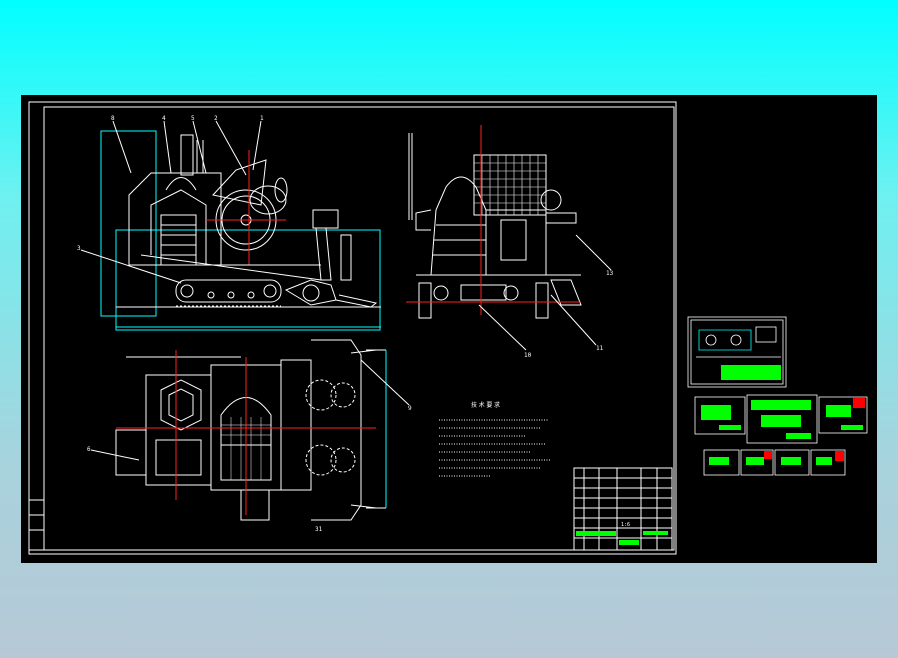 This screenshot has width=898, height=658. Describe the element at coordinates (230, 225) in the screenshot. I see `side-view` at that location.